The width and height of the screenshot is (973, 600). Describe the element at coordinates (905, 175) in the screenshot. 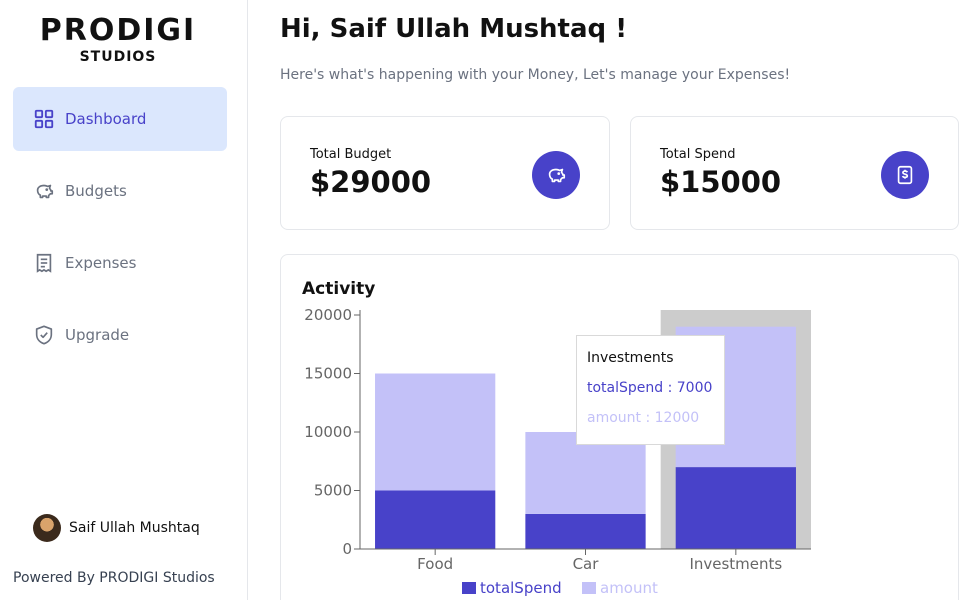

I see `receipt-dollar-icon` at that location.